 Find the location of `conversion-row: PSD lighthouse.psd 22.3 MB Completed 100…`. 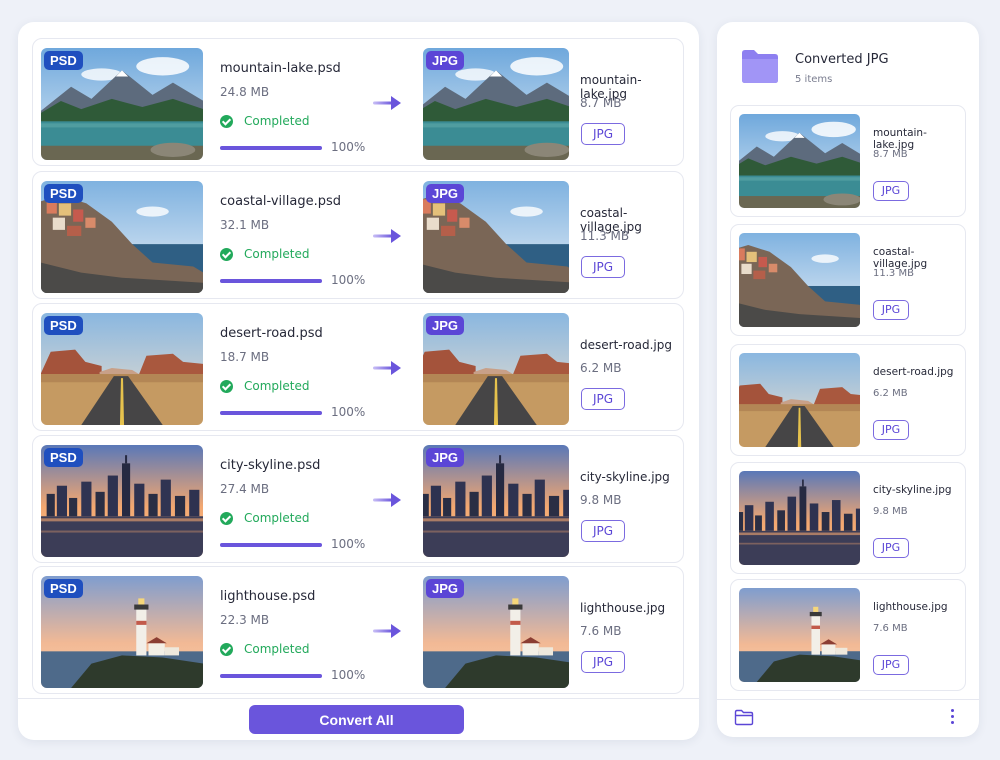

conversion-row: PSD lighthouse.psd 22.3 MB Completed 100… is located at coordinates (358, 630).